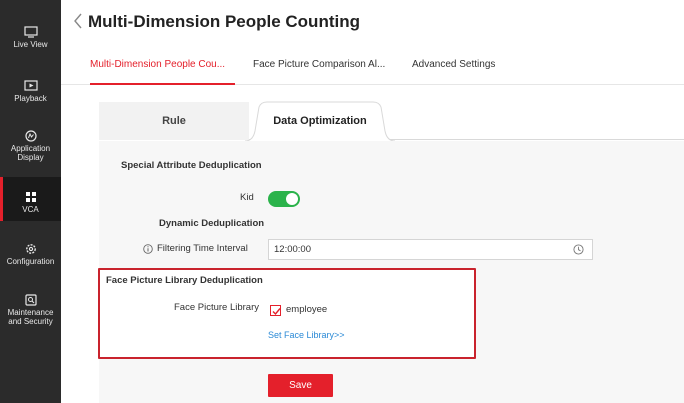 This screenshot has width=684, height=403. I want to click on sidebar-item-label: Configuration, so click(30, 261).